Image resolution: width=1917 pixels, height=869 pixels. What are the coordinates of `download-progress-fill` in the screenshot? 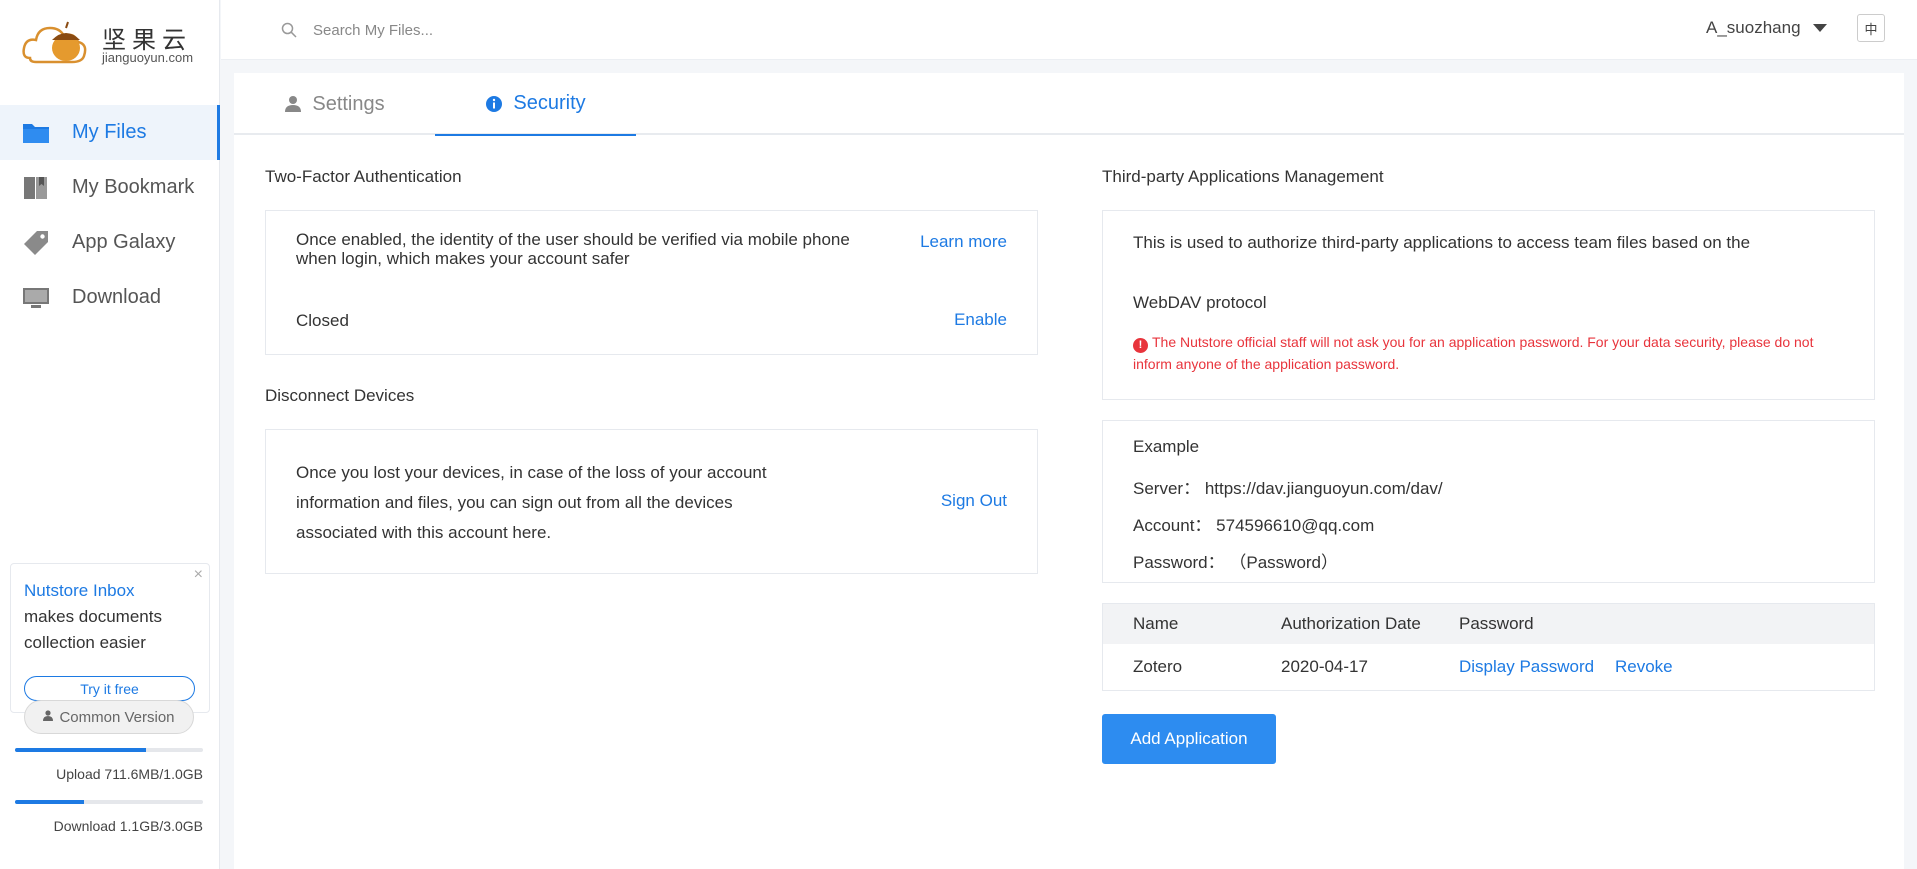 It's located at (49, 802).